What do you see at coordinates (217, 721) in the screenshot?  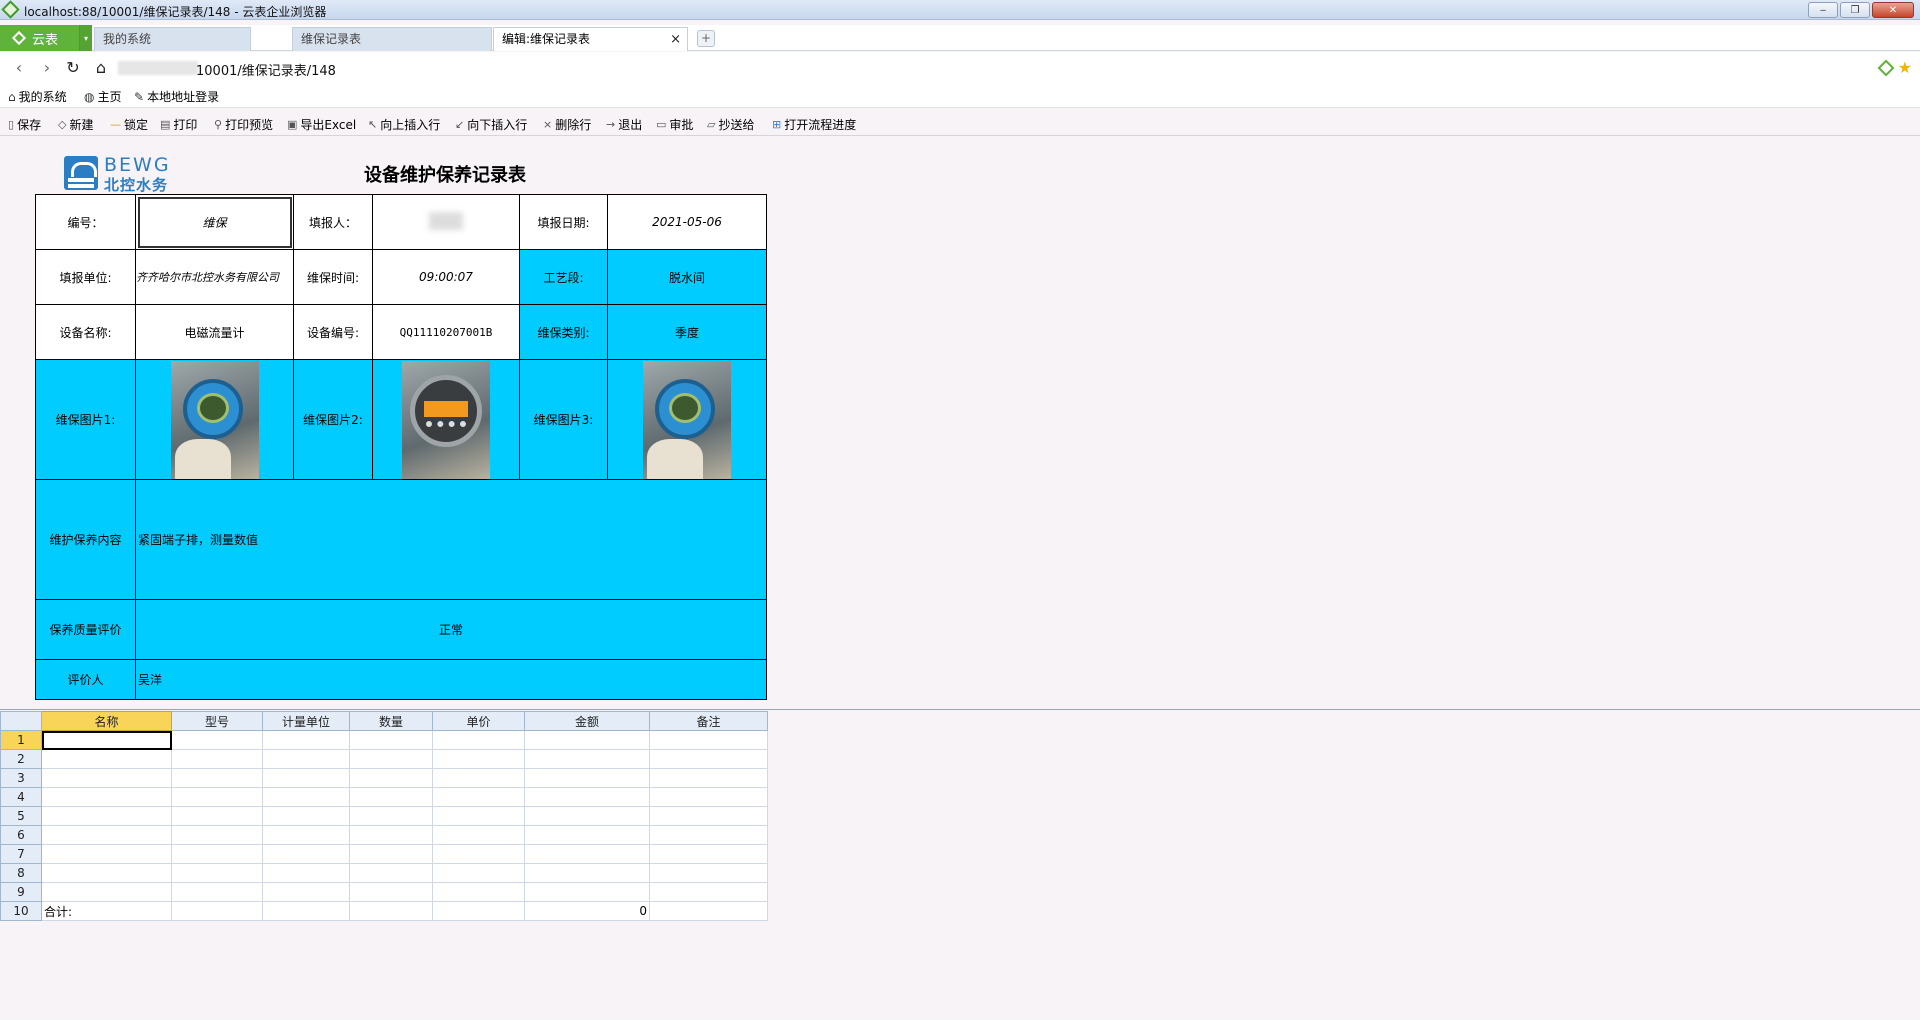 I see `col-header-model: 型号` at bounding box center [217, 721].